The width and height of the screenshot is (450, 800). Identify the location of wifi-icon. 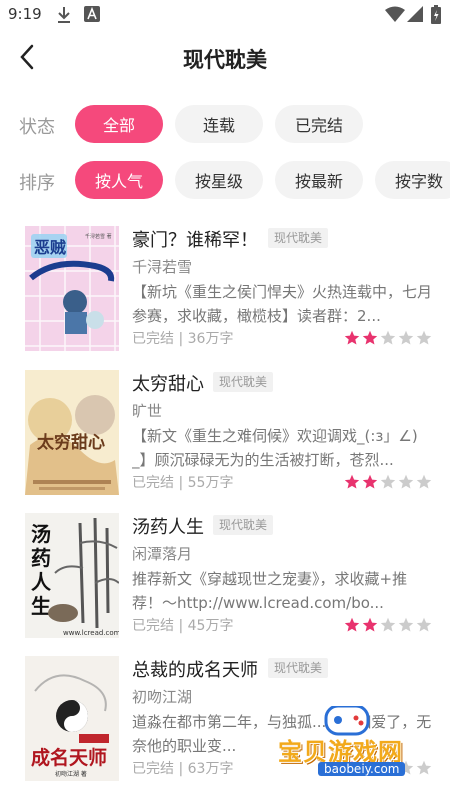
(395, 16).